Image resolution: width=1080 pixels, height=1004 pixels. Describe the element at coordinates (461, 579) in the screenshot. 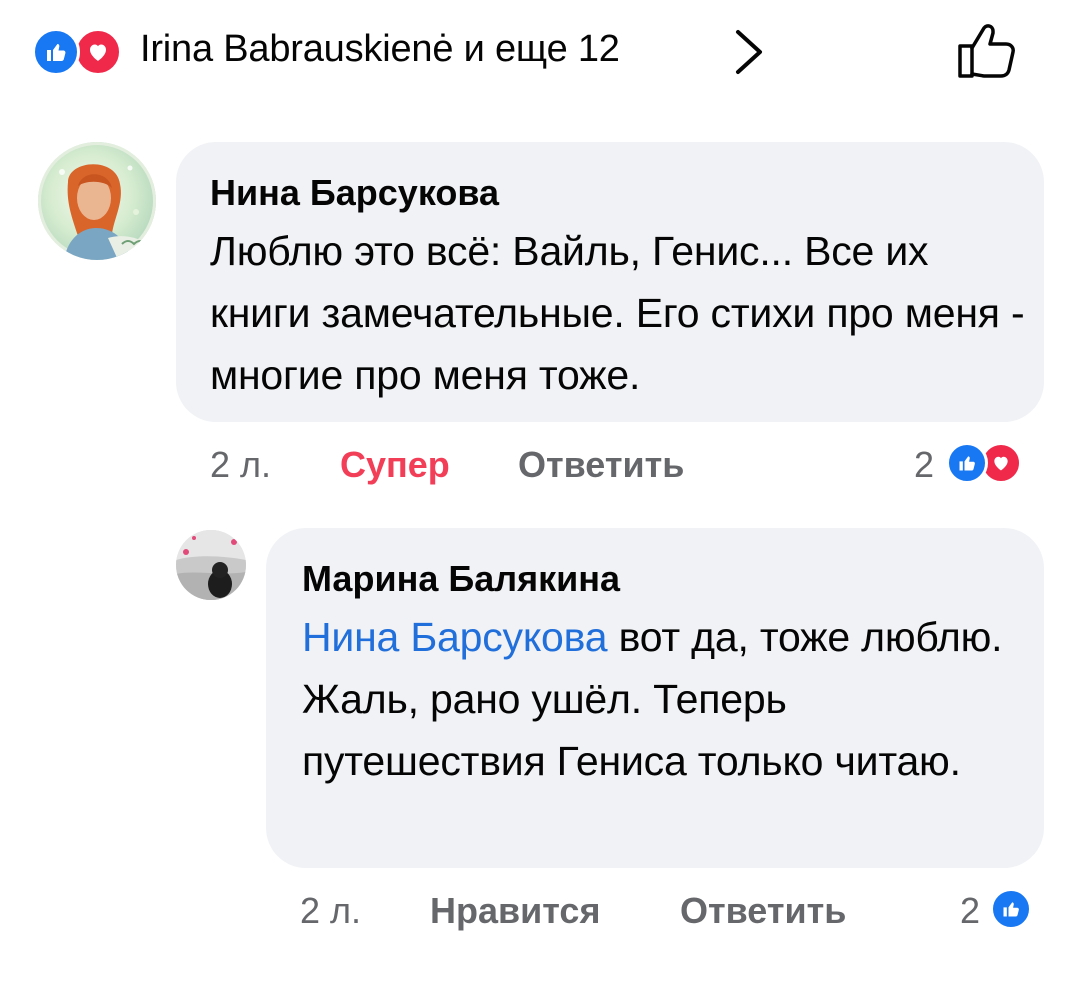

I see `comment-author-name: Марина Балякина` at that location.